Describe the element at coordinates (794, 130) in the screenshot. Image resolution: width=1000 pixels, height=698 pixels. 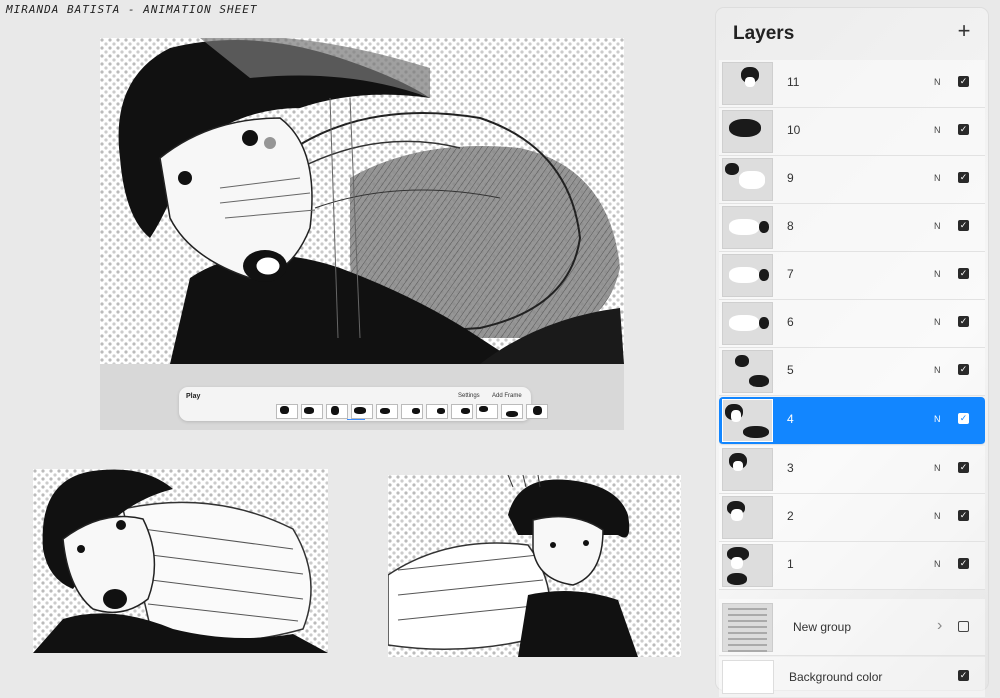
I see `layer-name: 10` at that location.